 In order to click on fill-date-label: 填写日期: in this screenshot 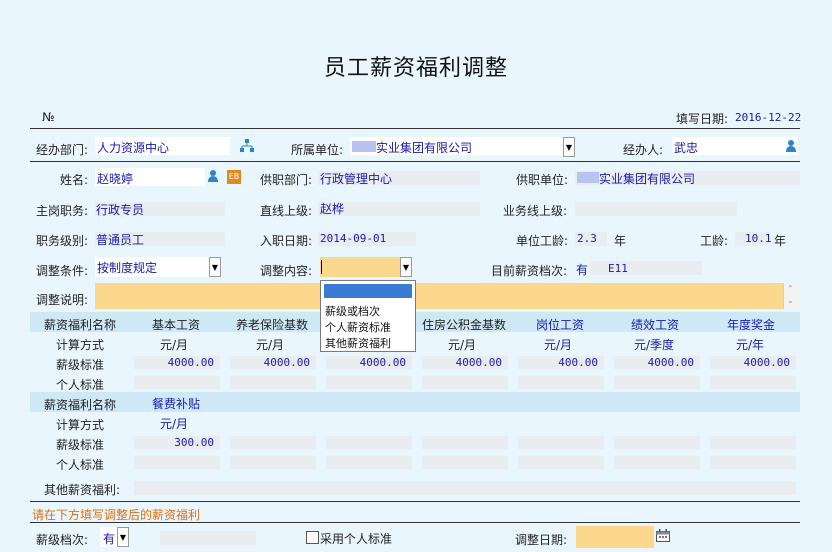, I will do `click(702, 119)`.